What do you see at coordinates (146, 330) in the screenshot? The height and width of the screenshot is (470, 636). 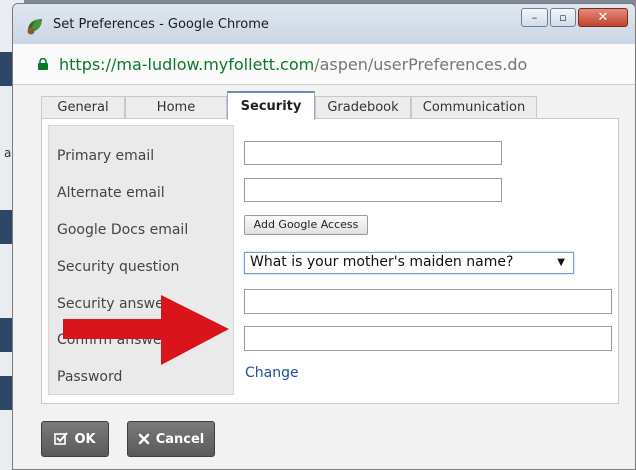 I see `red-arrow-annotation` at bounding box center [146, 330].